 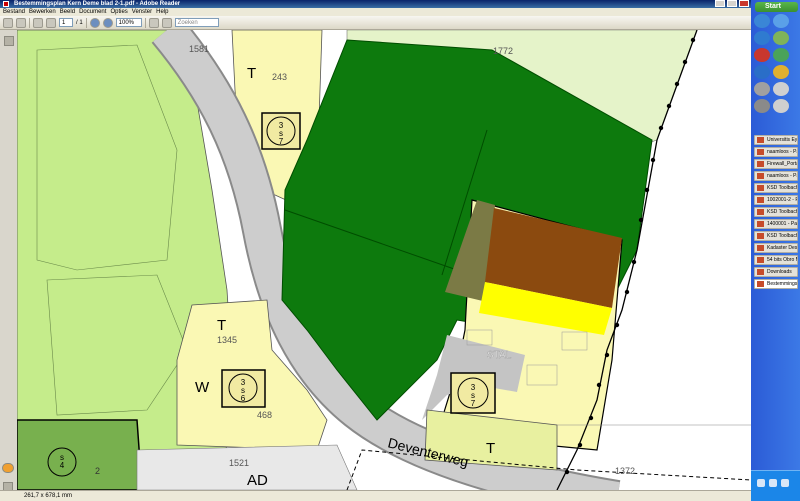 I want to click on zoom-select: 100%, so click(x=128, y=22).